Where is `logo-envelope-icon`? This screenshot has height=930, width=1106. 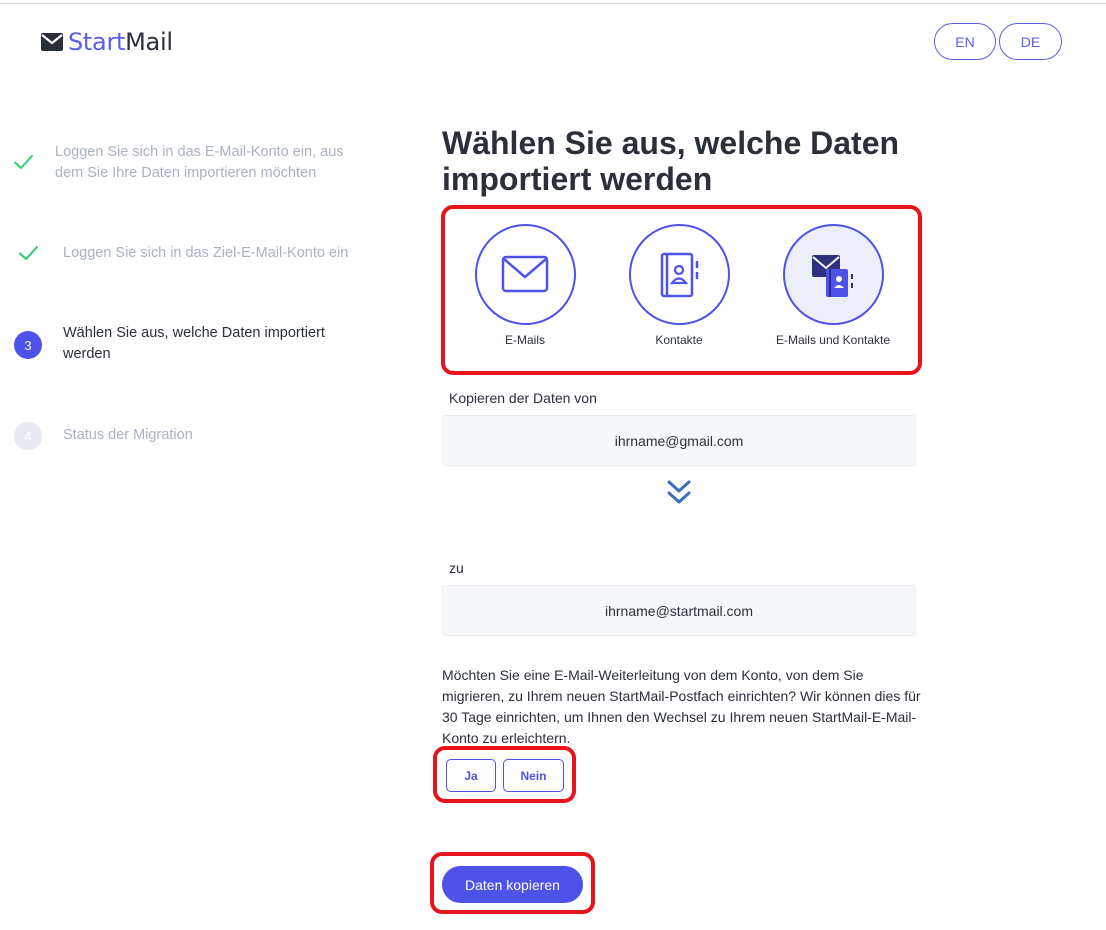 logo-envelope-icon is located at coordinates (52, 42).